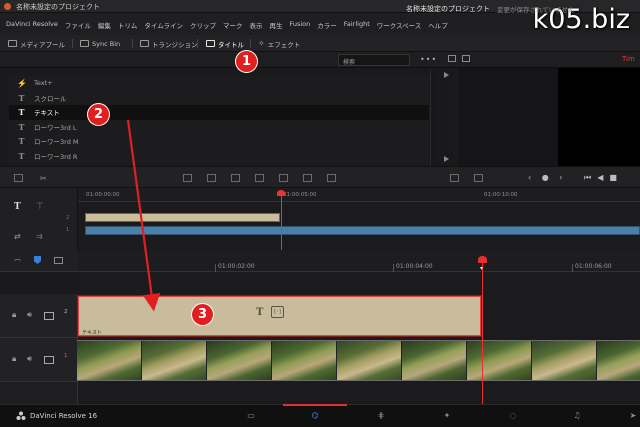 The image size is (640, 427). I want to click on edit-settings-icon, so click(478, 178).